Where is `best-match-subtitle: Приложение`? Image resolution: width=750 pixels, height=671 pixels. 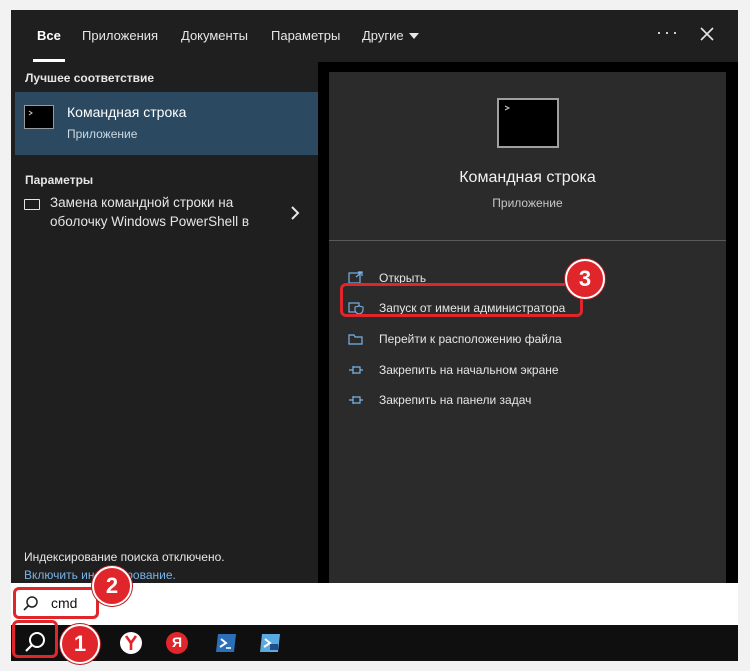 best-match-subtitle: Приложение is located at coordinates (102, 134).